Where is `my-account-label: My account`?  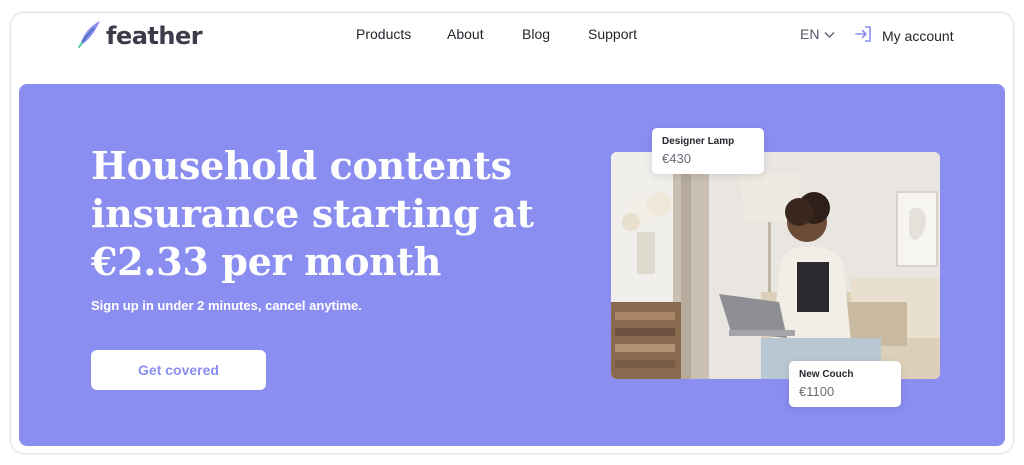
my-account-label: My account is located at coordinates (918, 35).